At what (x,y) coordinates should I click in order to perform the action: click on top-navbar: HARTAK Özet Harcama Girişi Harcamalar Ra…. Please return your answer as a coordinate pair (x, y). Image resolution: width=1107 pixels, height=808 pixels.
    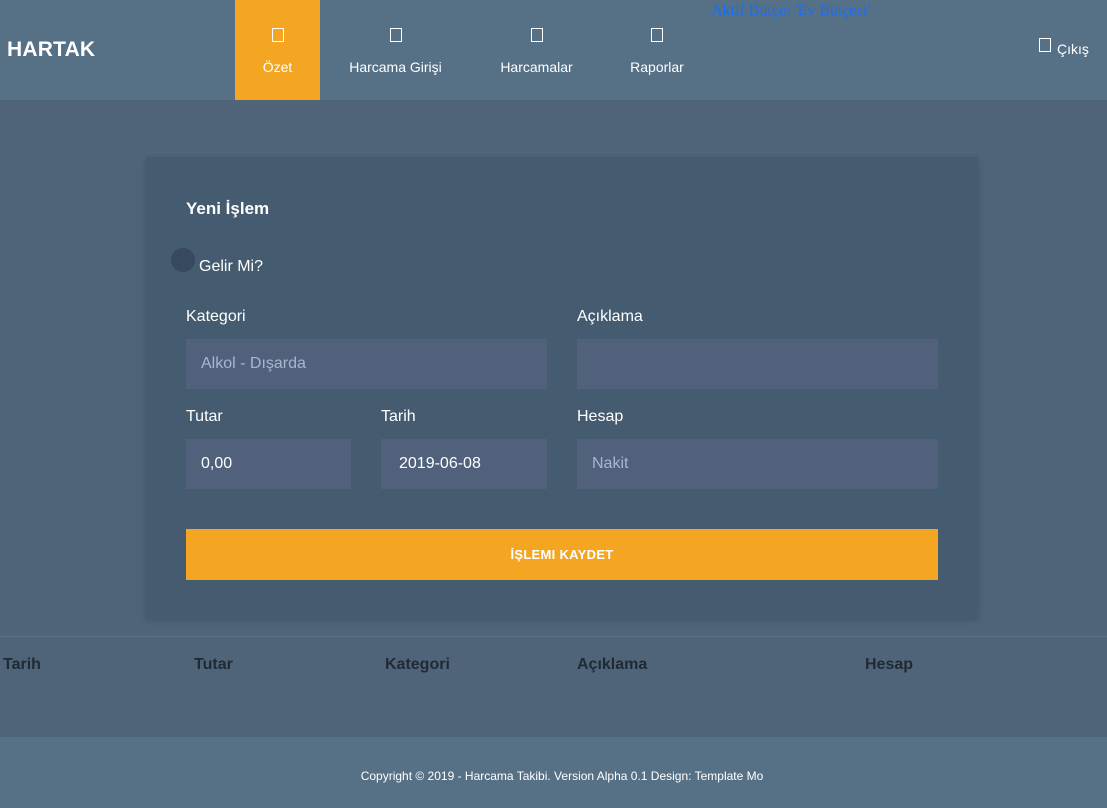
    Looking at the image, I should click on (553, 50).